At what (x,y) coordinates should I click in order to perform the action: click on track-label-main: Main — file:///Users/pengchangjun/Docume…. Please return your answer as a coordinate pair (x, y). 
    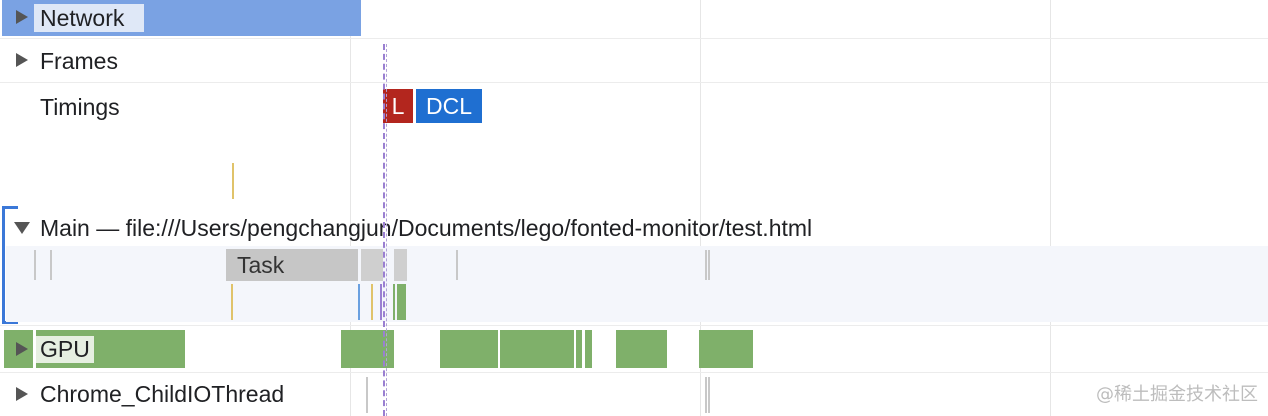
    Looking at the image, I should click on (426, 228).